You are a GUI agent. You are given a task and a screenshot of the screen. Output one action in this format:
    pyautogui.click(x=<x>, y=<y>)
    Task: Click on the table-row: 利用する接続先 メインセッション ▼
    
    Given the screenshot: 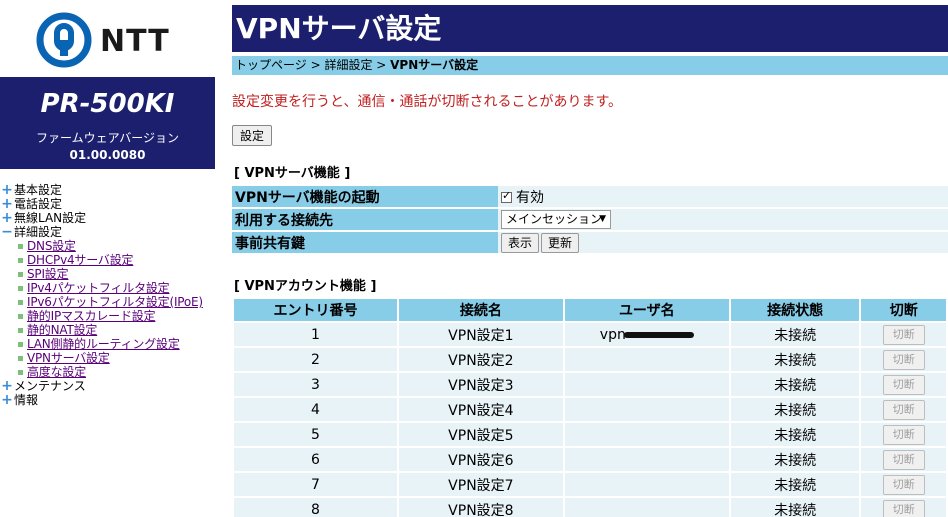 What is the action you would take?
    pyautogui.click(x=590, y=219)
    